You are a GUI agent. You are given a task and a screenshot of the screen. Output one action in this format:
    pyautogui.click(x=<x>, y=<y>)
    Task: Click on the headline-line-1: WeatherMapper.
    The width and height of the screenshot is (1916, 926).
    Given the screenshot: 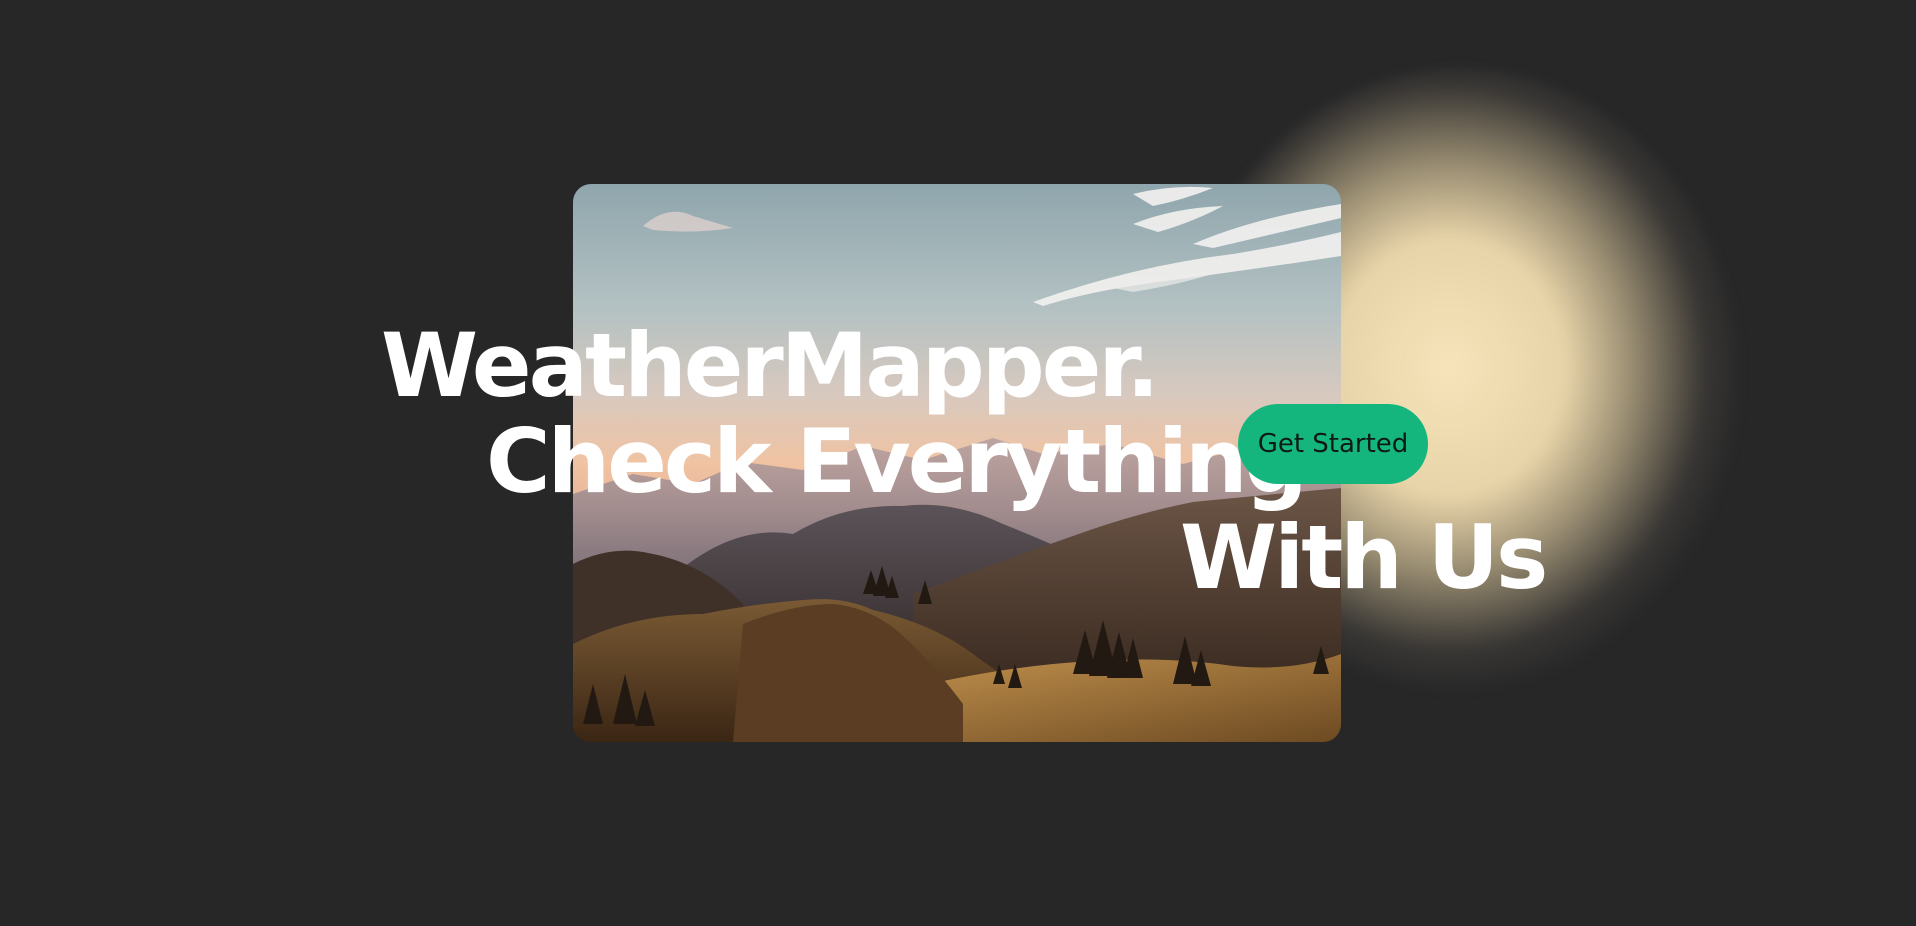 What is the action you would take?
    pyautogui.click(x=770, y=365)
    